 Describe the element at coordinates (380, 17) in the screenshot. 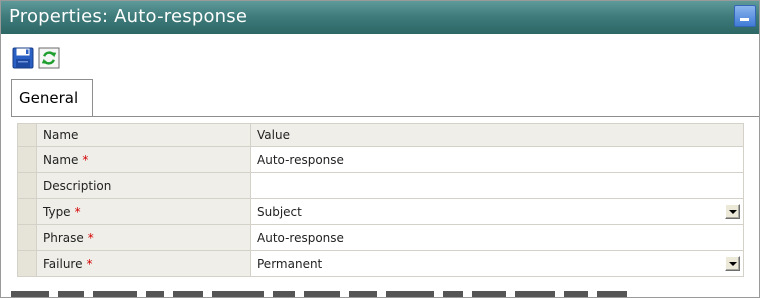

I see `title-bar: Properties: Auto-response` at that location.